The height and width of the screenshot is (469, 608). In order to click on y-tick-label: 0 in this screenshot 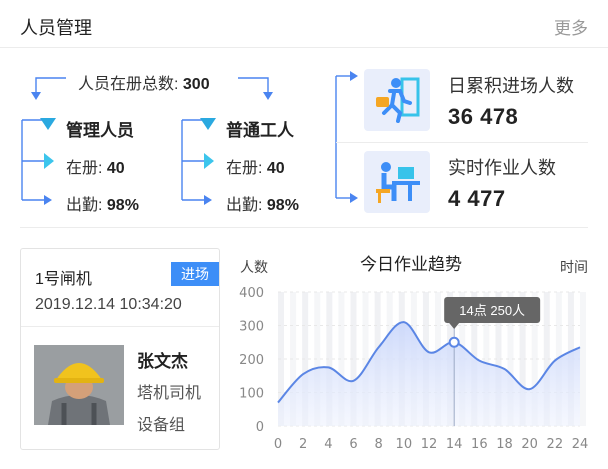, I will do `click(260, 427)`.